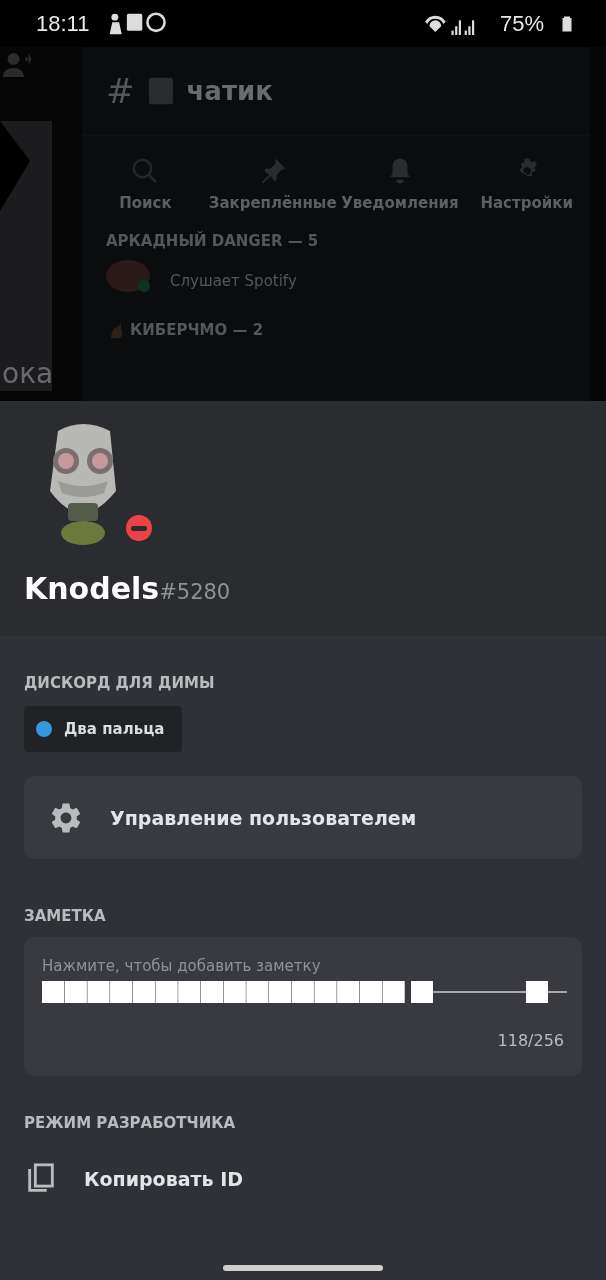  I want to click on battery-level: 75%, so click(521, 23).